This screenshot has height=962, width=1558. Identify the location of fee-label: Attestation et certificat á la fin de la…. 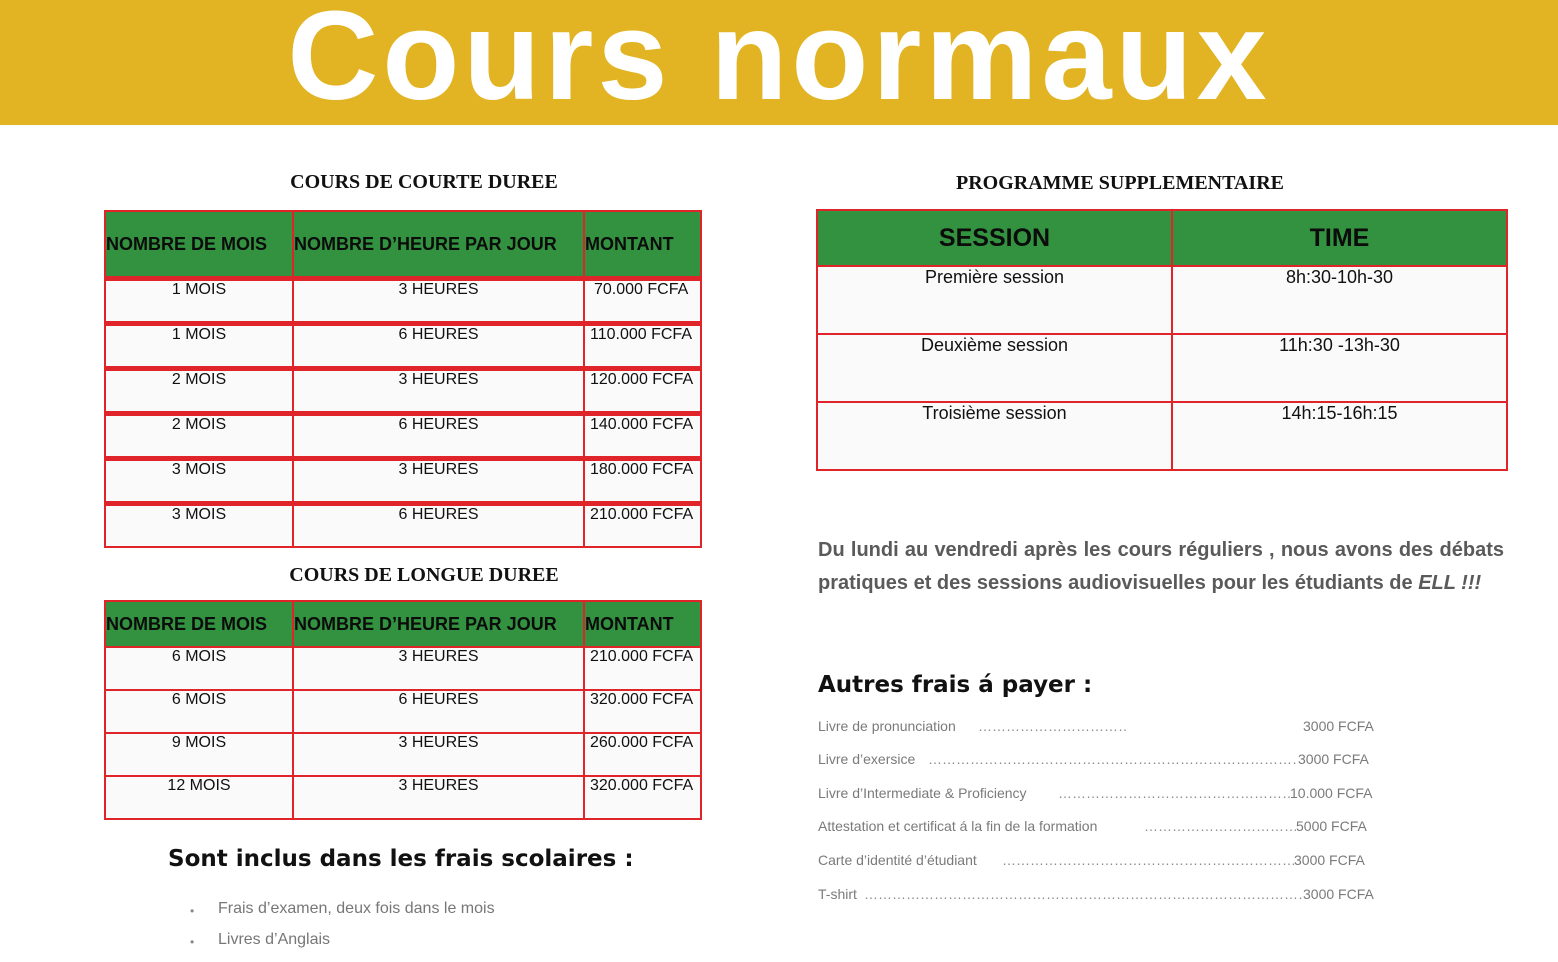
(961, 826).